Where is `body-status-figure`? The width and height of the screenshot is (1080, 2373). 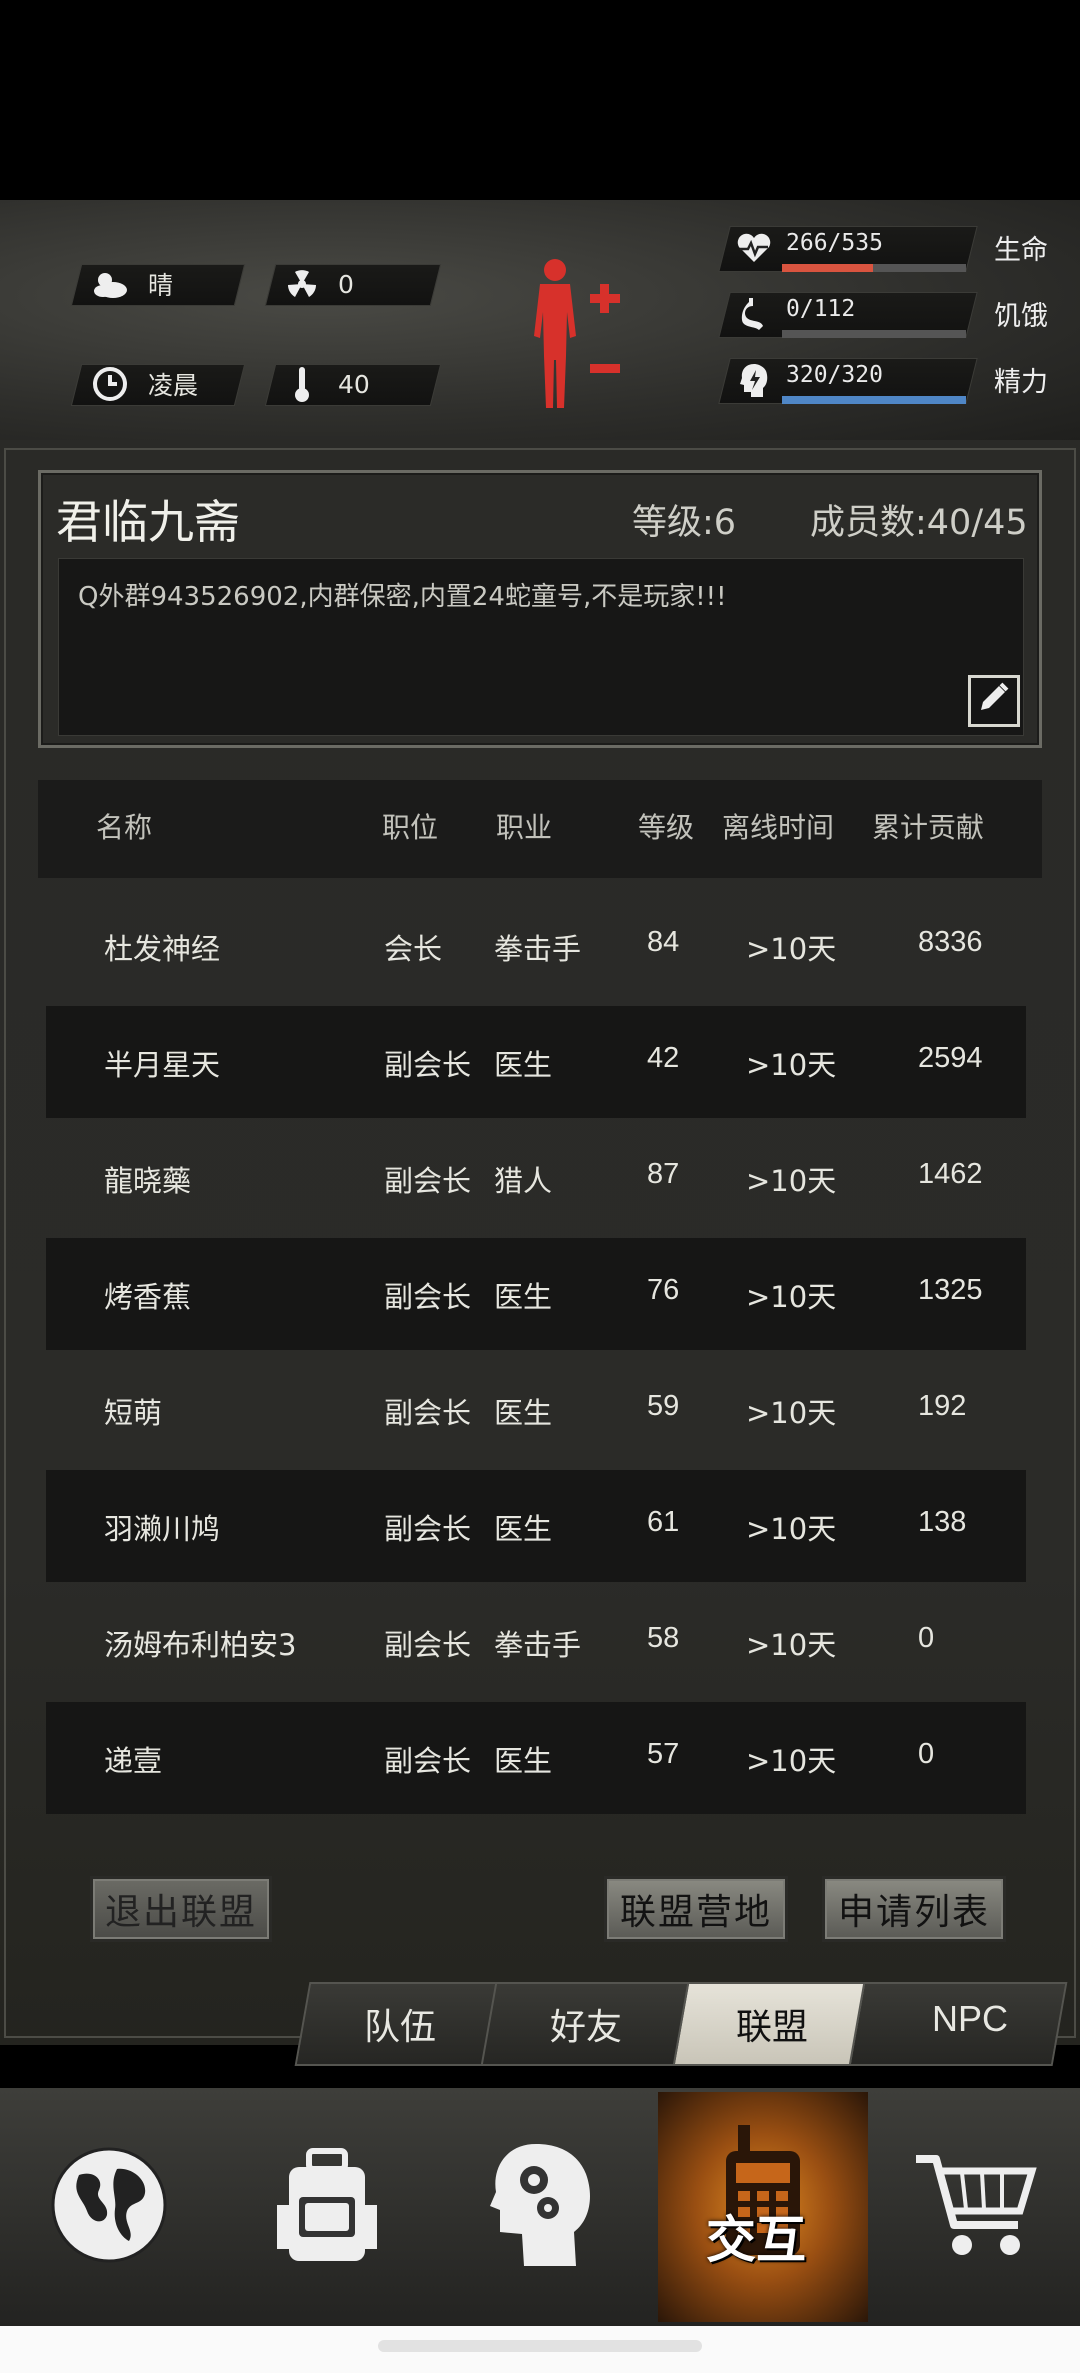
body-status-figure is located at coordinates (575, 336).